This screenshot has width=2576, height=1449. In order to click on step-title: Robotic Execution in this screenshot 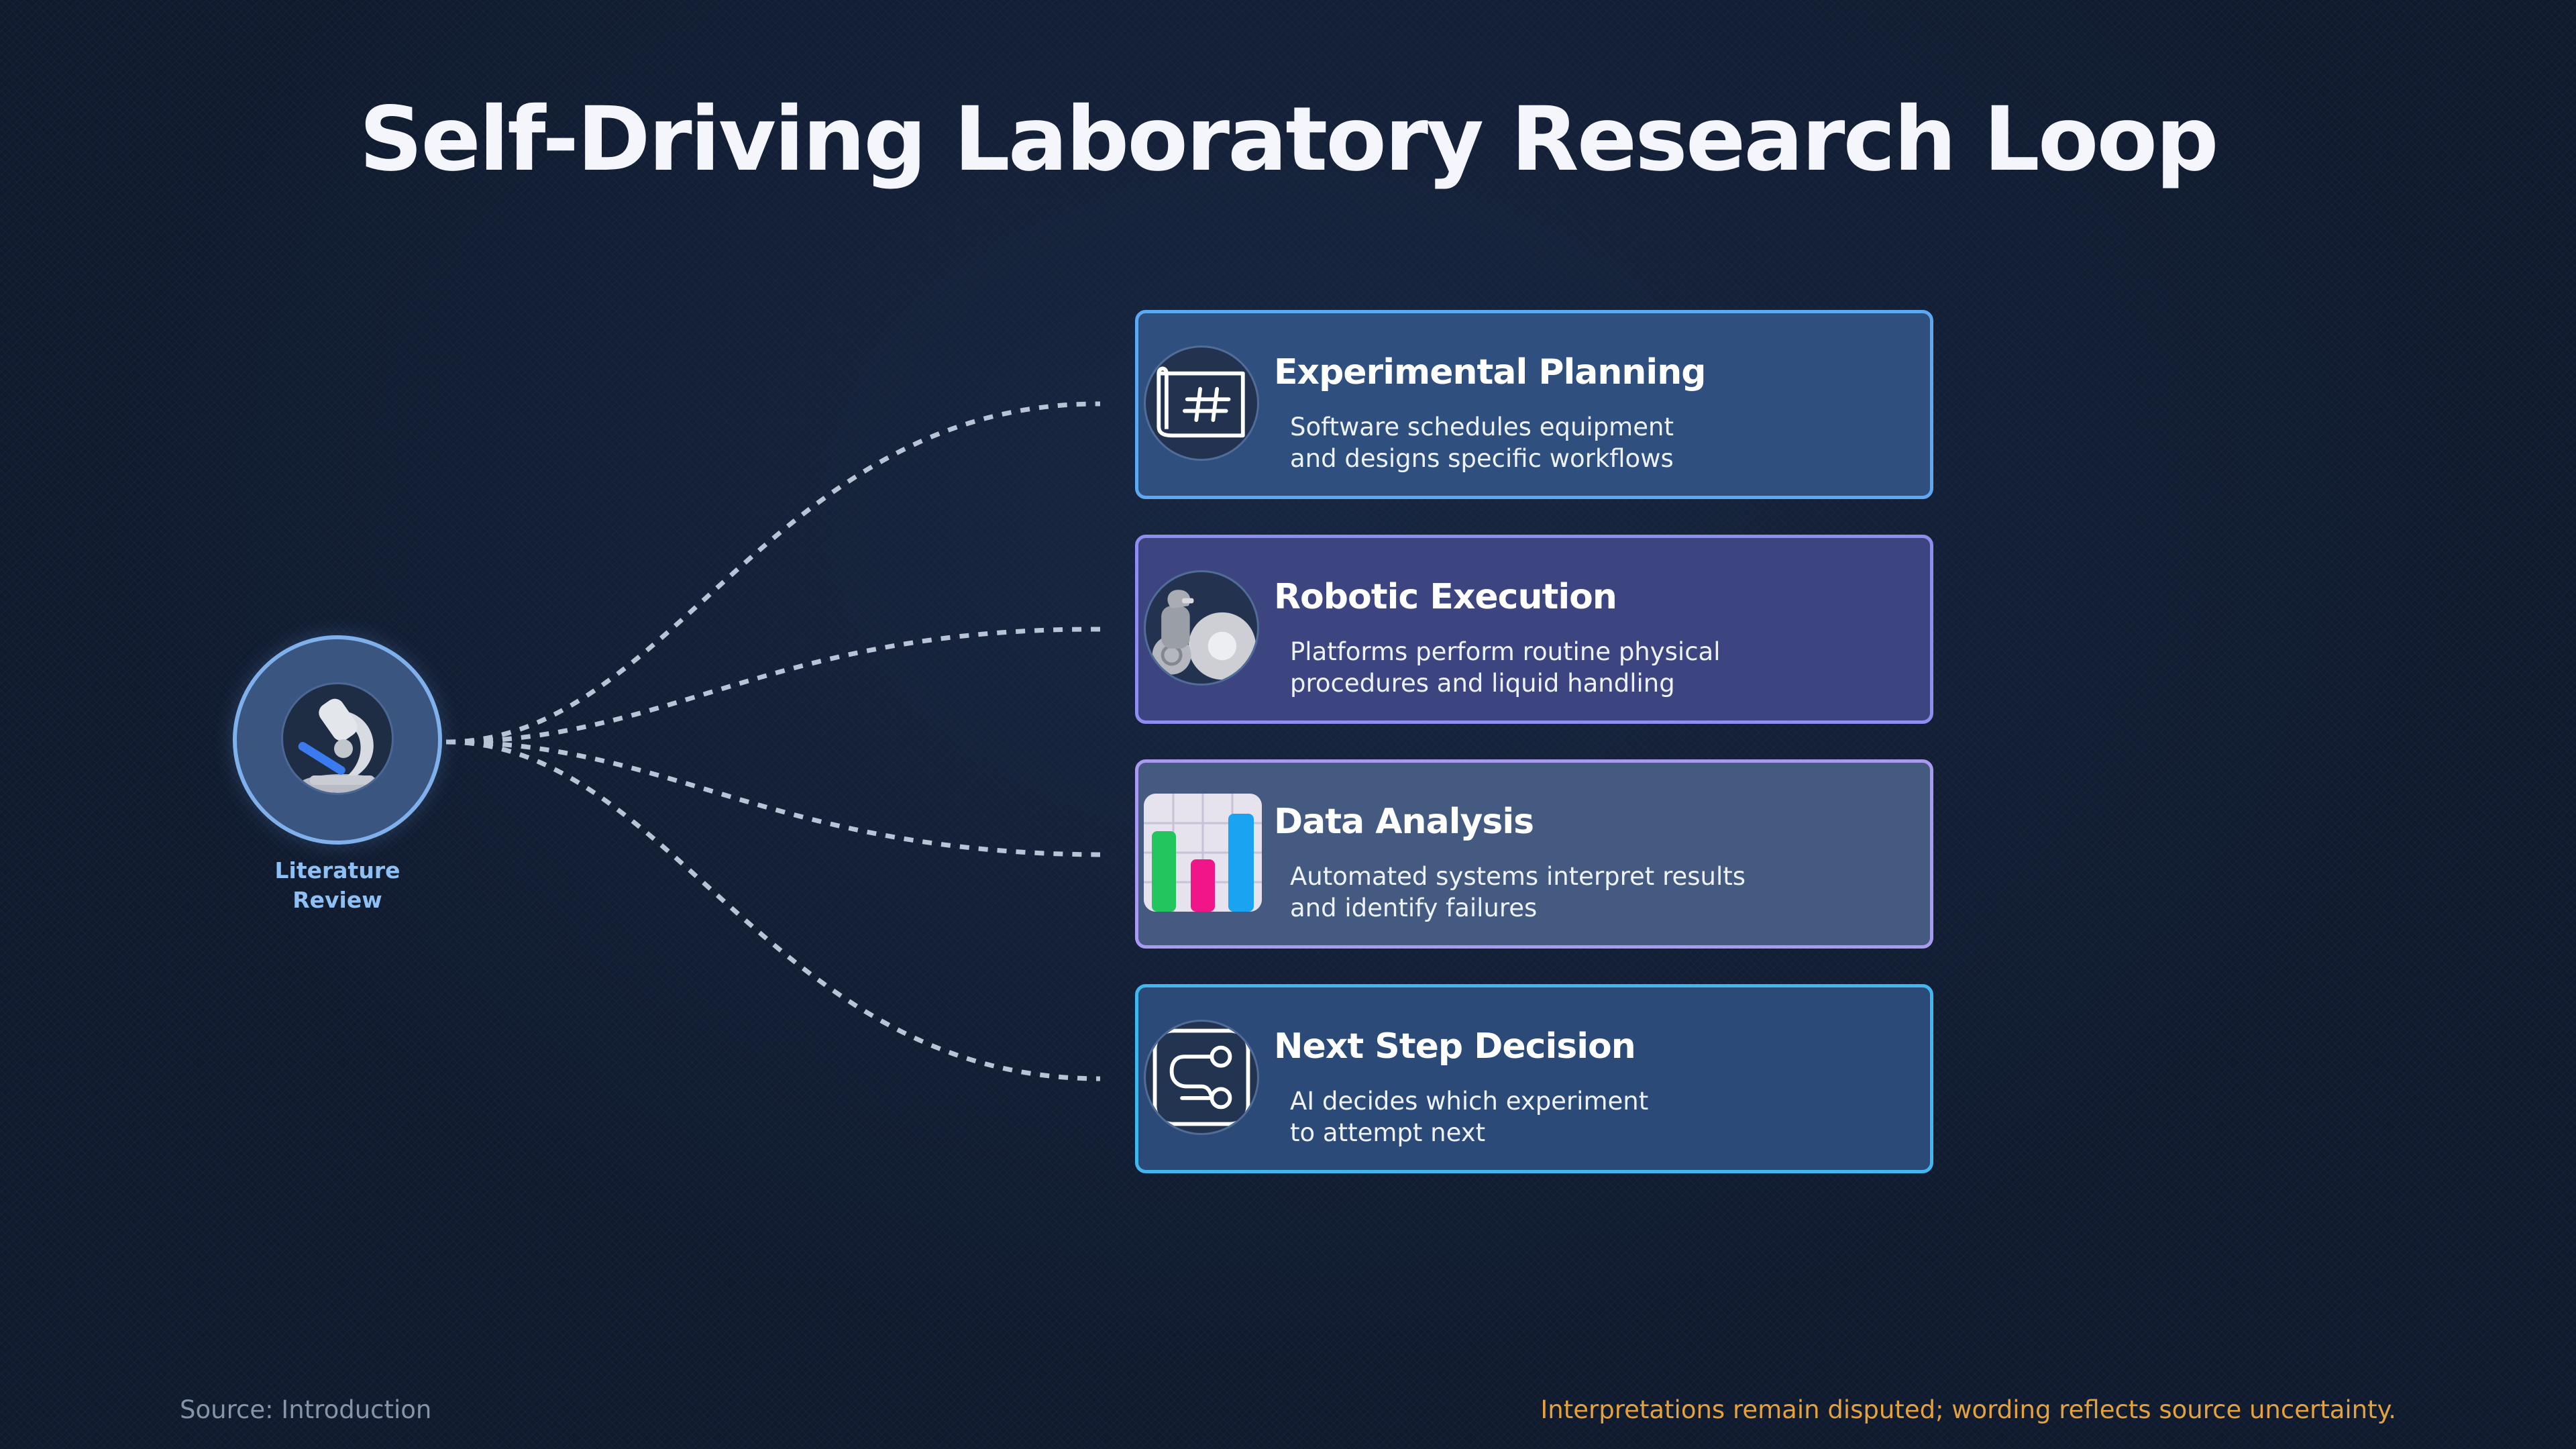, I will do `click(1445, 597)`.